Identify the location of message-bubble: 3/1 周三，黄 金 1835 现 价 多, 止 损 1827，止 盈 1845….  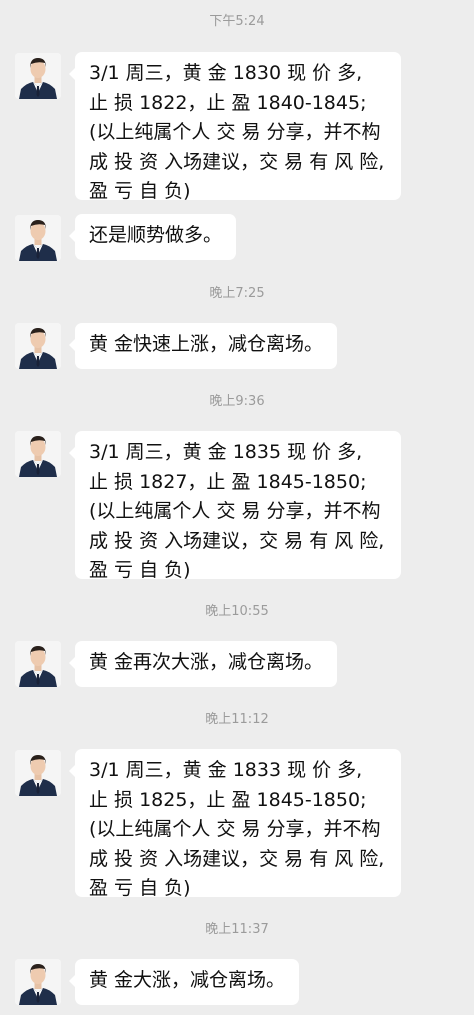
(235, 506).